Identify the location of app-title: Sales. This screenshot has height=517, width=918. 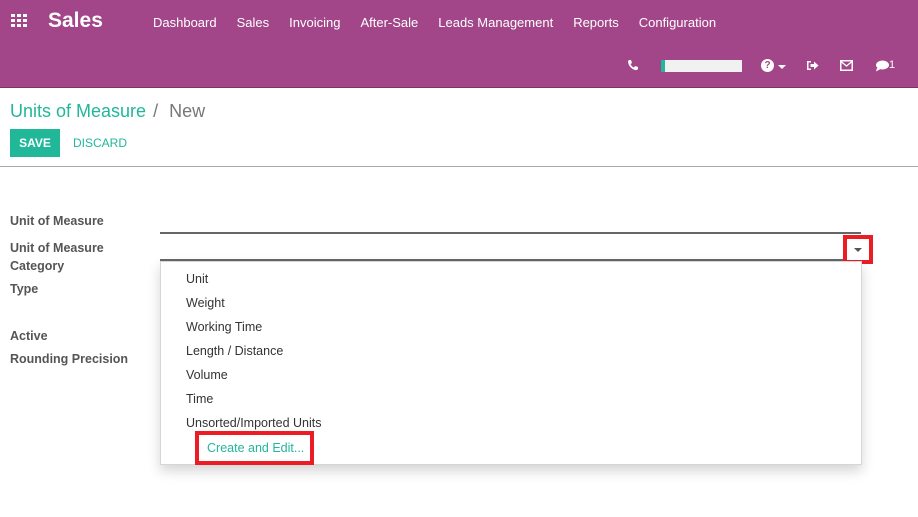
(75, 20).